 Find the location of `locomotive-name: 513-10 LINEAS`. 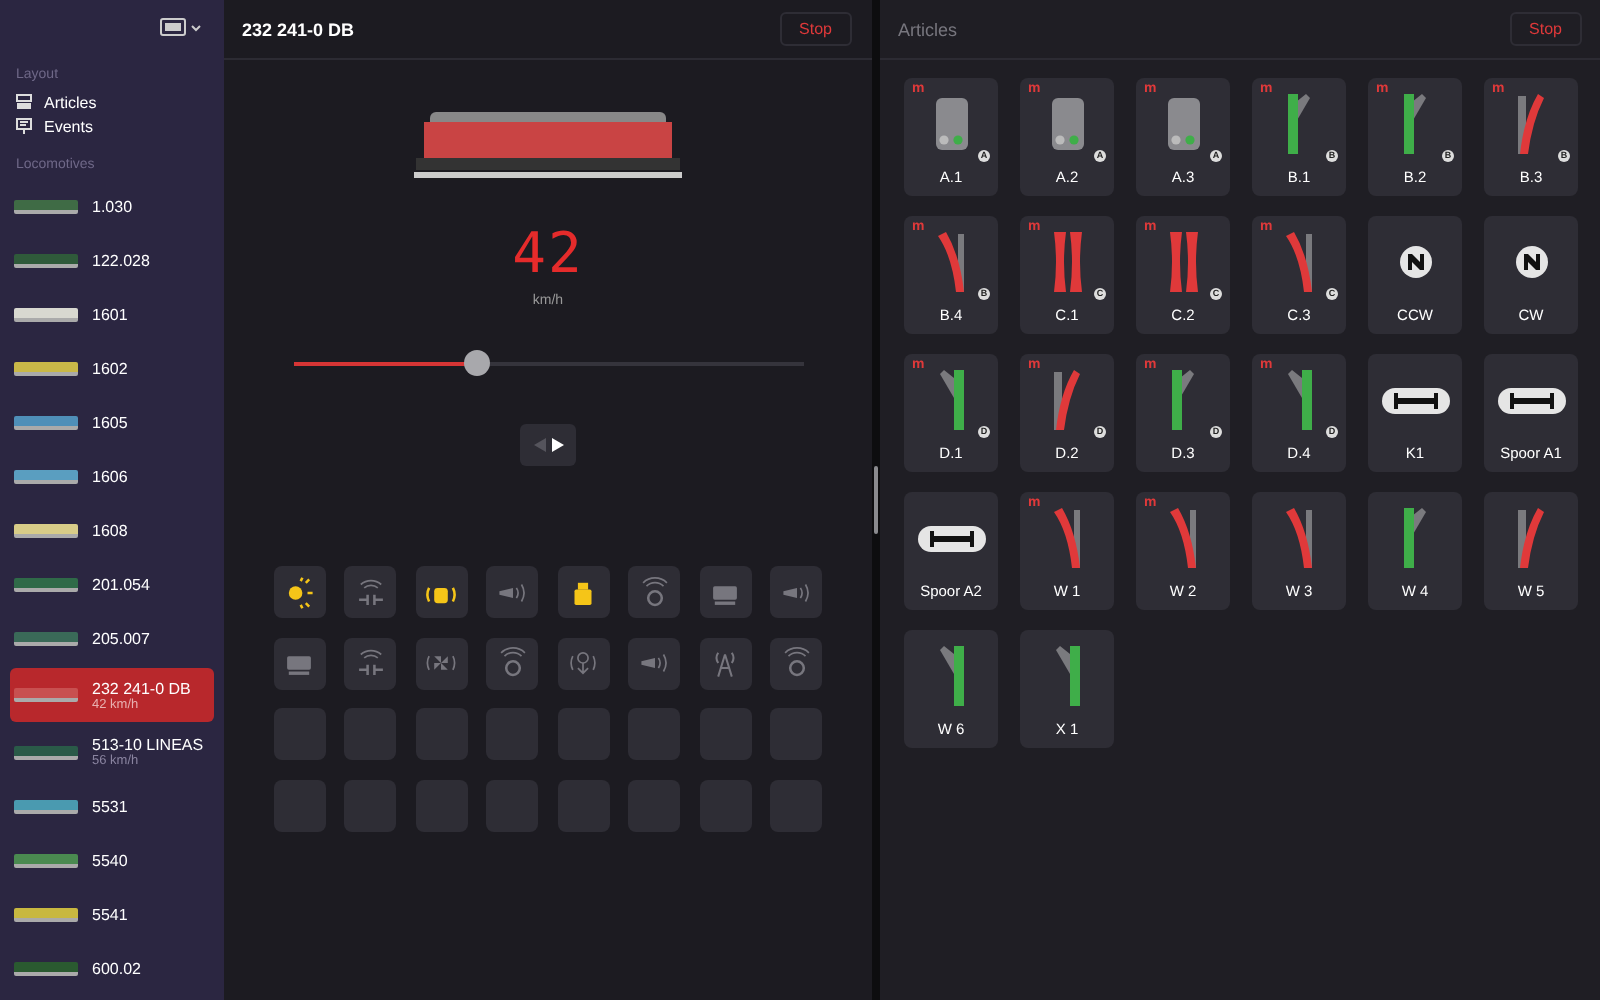

locomotive-name: 513-10 LINEAS is located at coordinates (148, 745).